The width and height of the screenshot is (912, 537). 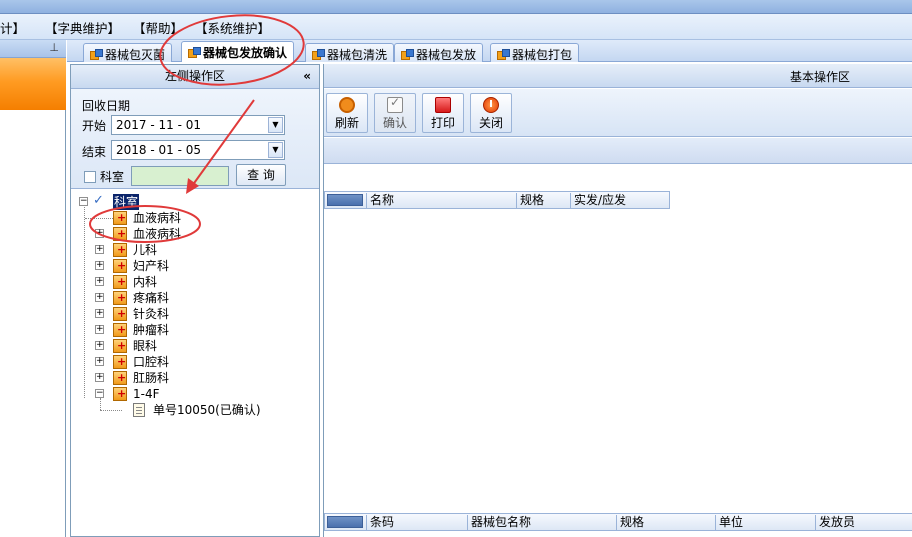 What do you see at coordinates (151, 378) in the screenshot?
I see `tree-node-label: 肛肠科` at bounding box center [151, 378].